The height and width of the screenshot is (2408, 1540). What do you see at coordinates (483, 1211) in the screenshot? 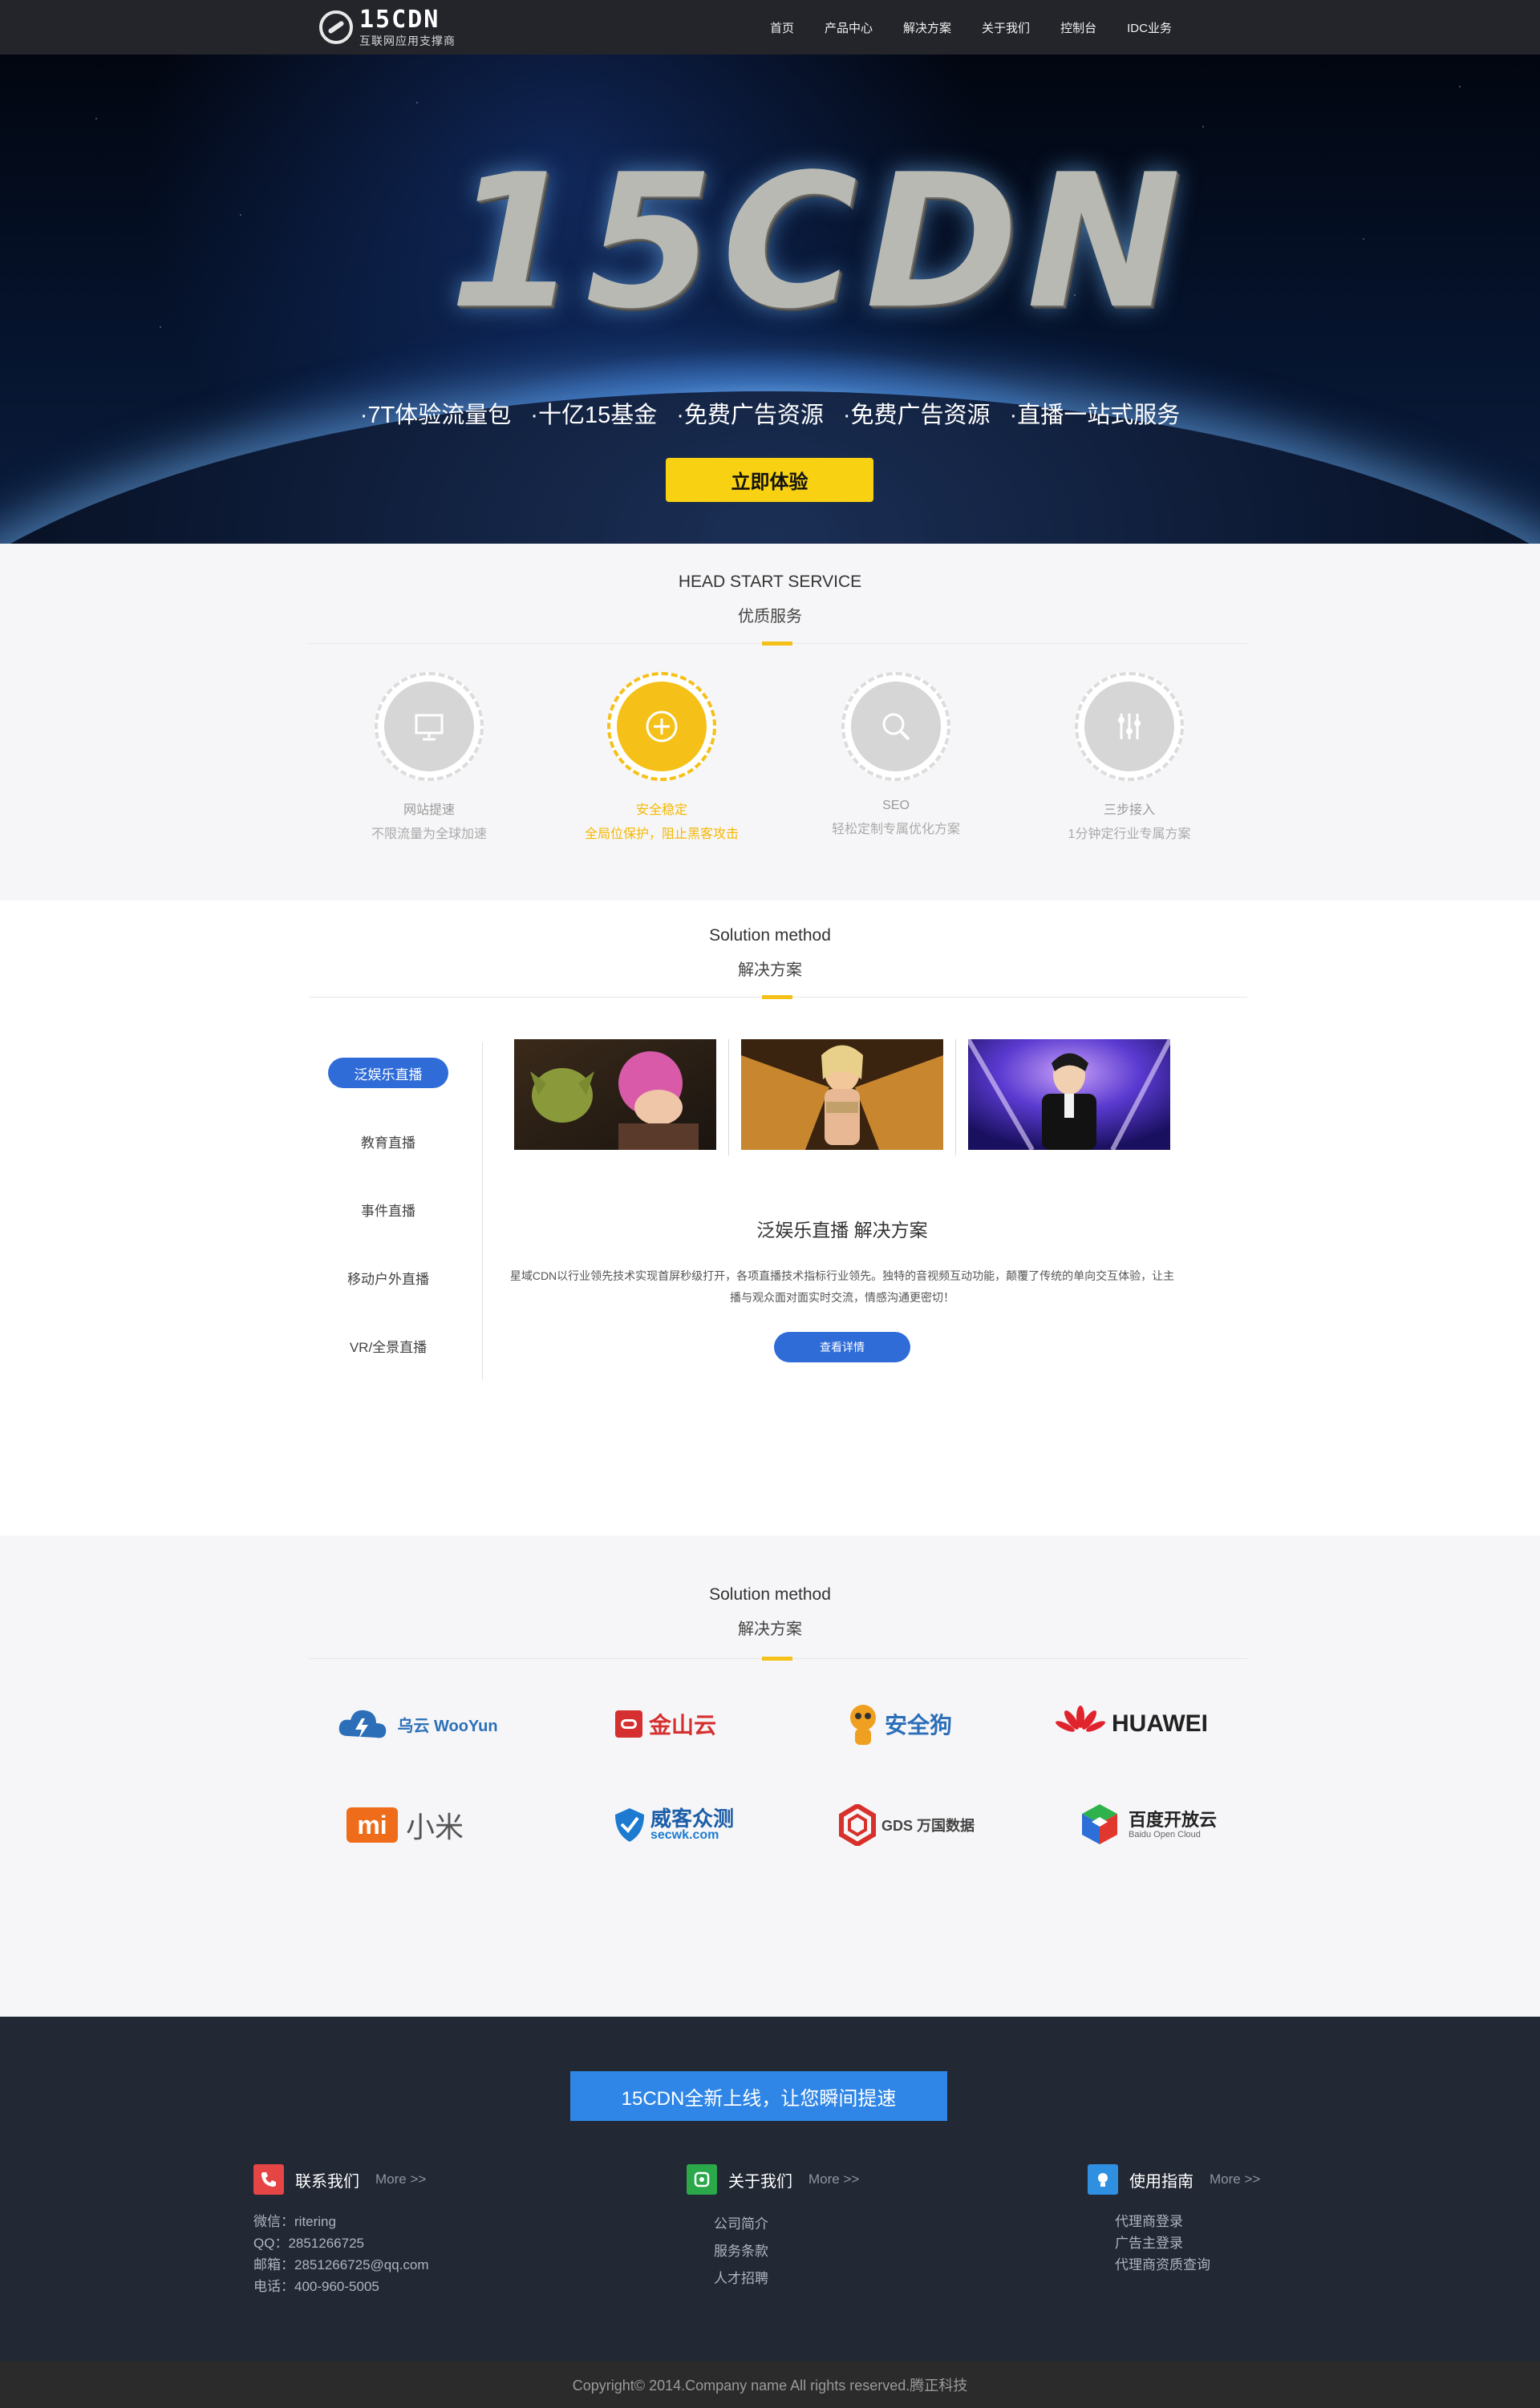
I see `tabs-divider` at bounding box center [483, 1211].